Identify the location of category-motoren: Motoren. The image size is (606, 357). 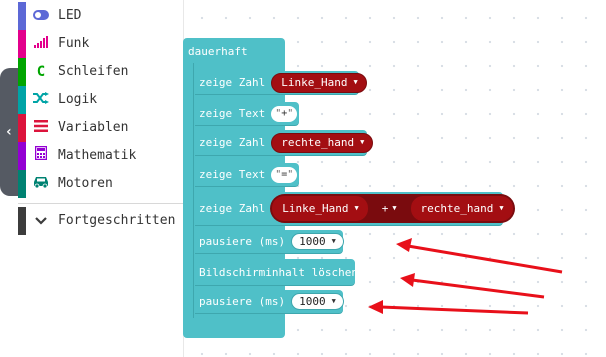
(101, 184).